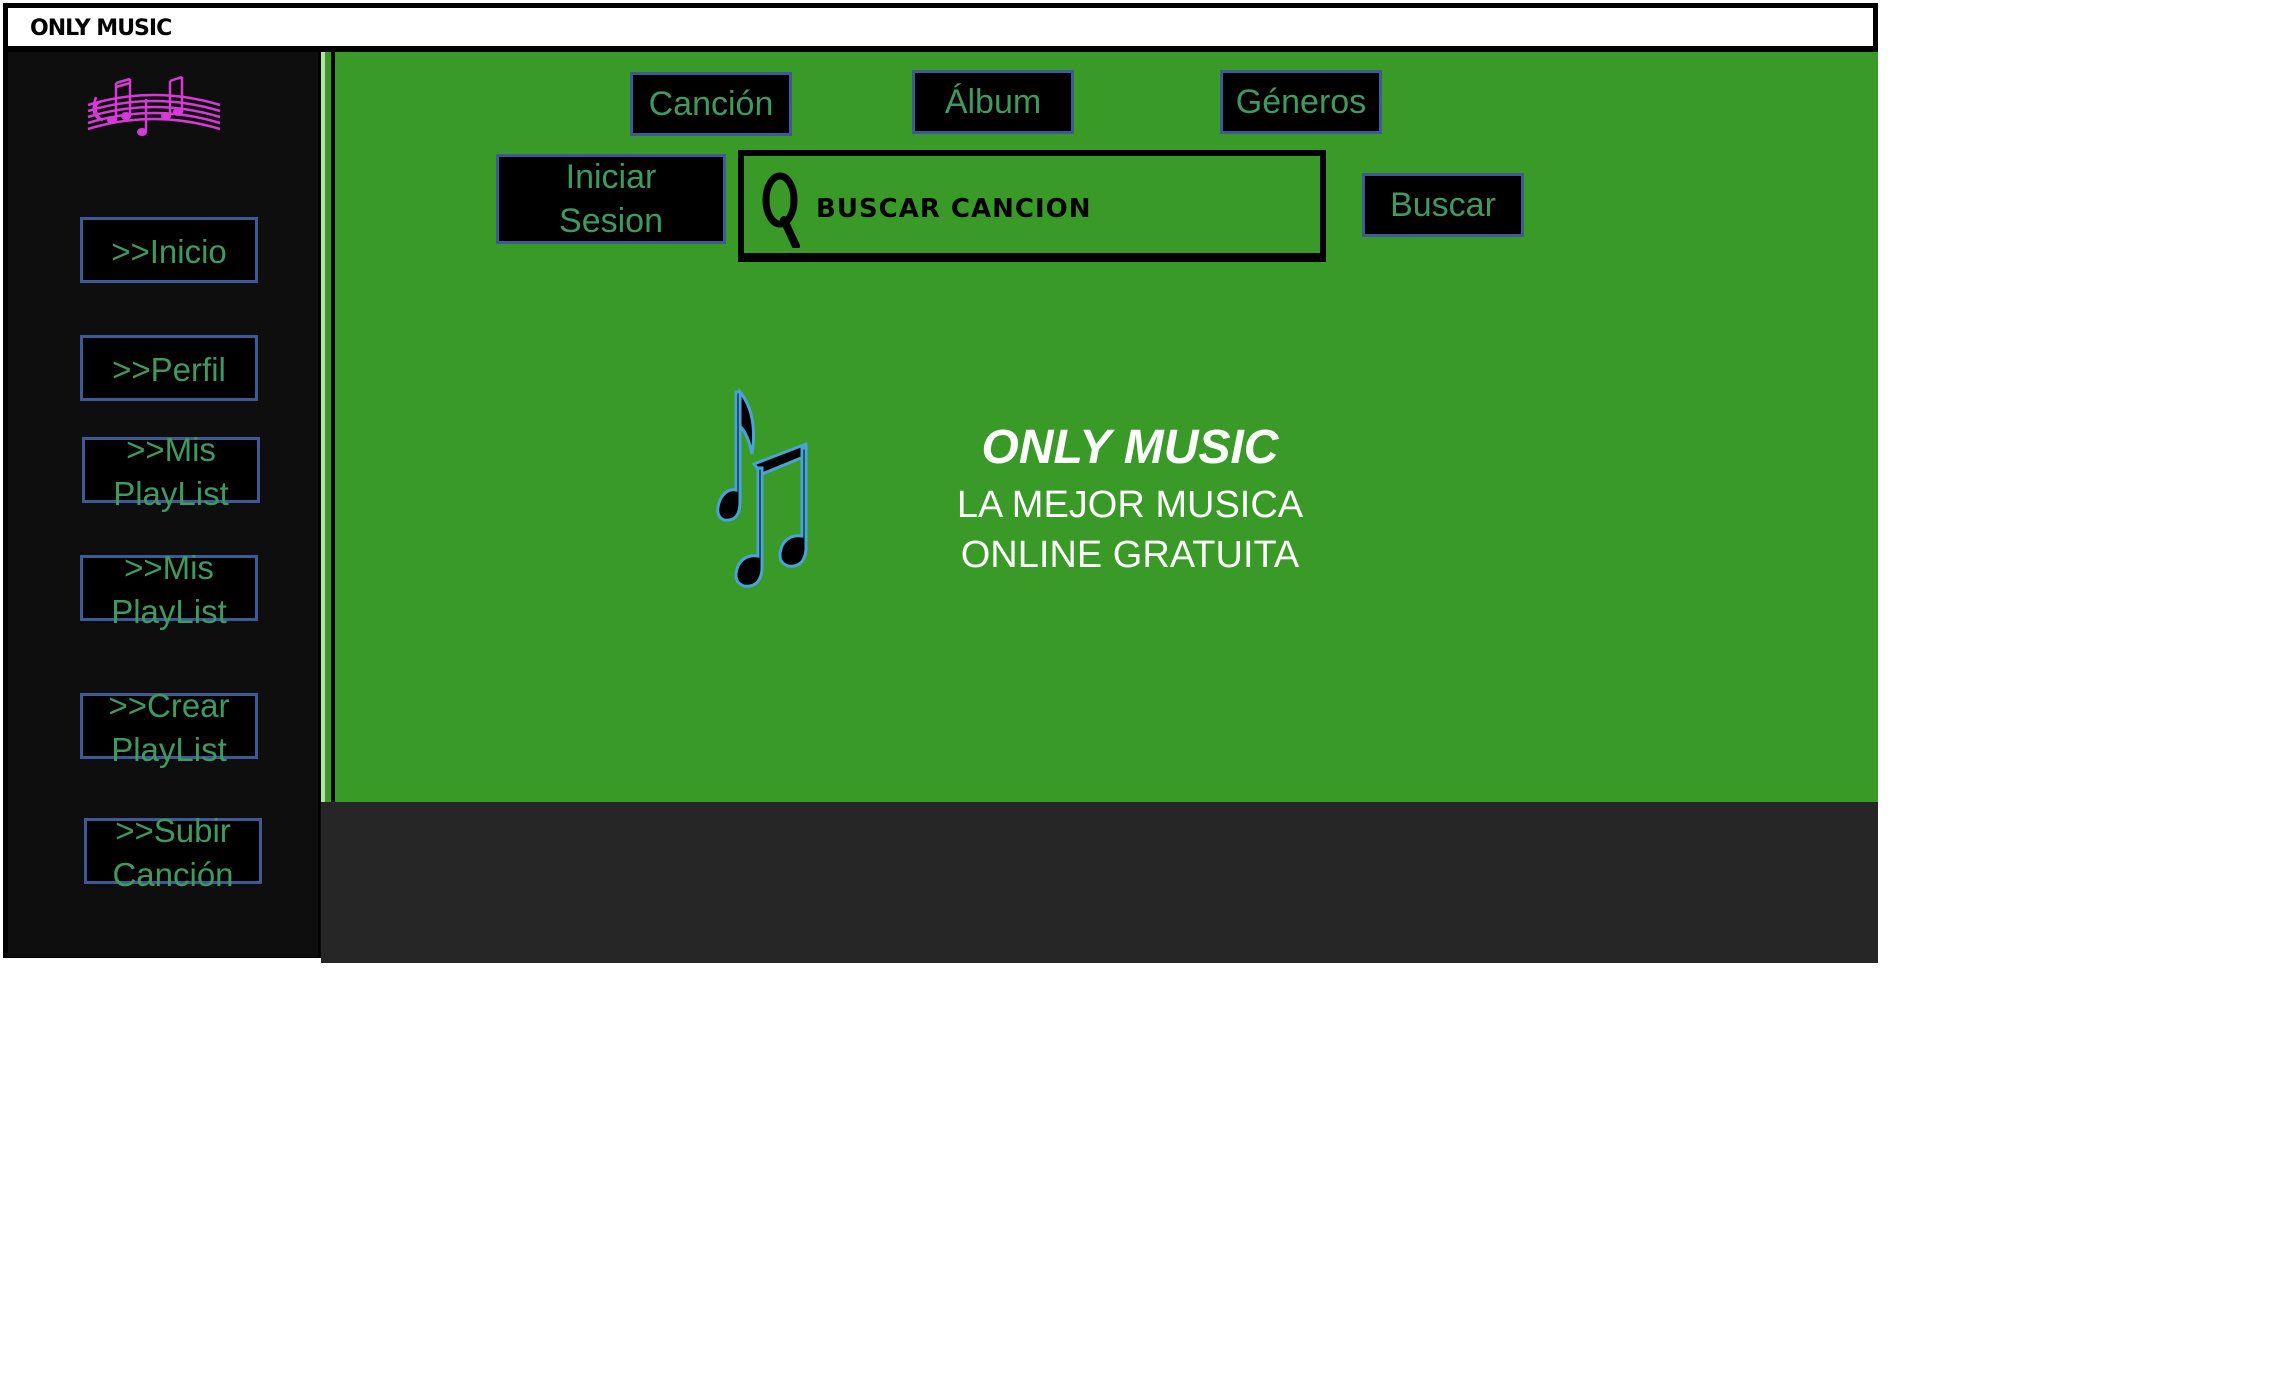 The height and width of the screenshot is (1386, 2282). I want to click on sidebar-item-mis-playlist: >>Mis PlayList, so click(171, 471).